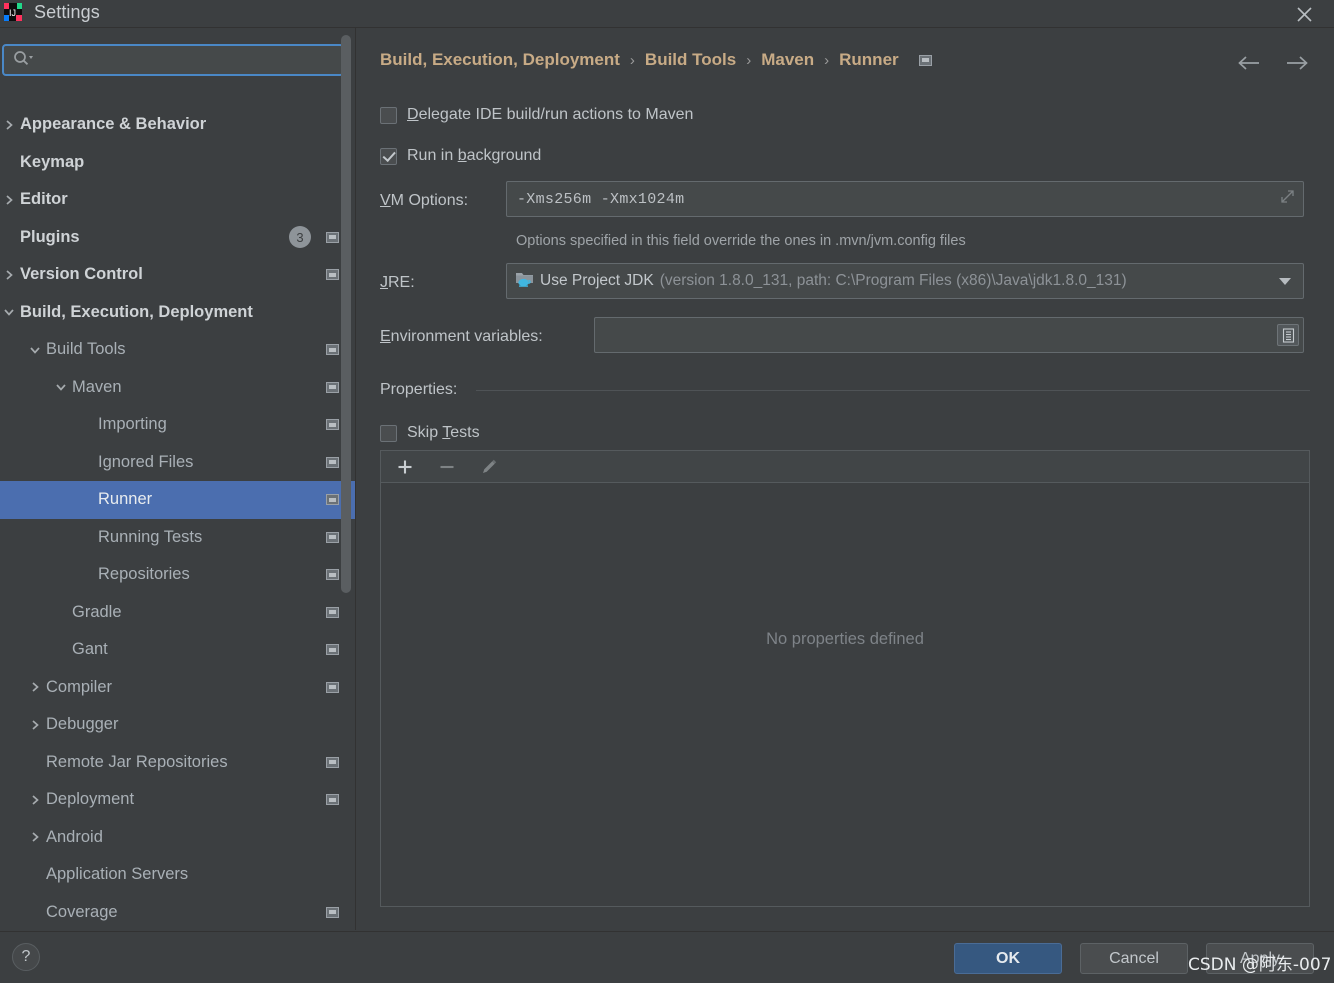 The width and height of the screenshot is (1334, 983). What do you see at coordinates (430, 433) in the screenshot?
I see `skip-tests-checkbox-row: Skip Tests` at bounding box center [430, 433].